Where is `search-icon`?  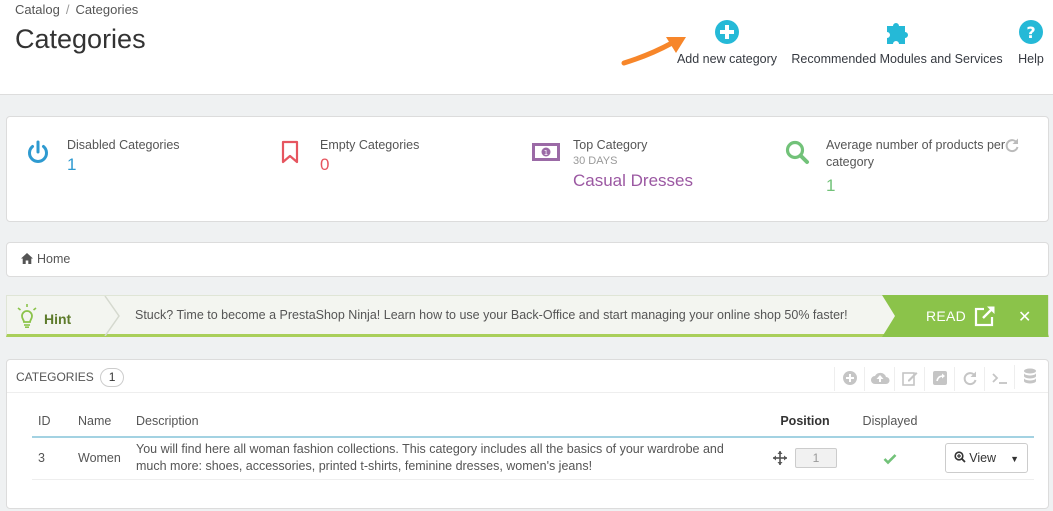
search-icon is located at coordinates (797, 152).